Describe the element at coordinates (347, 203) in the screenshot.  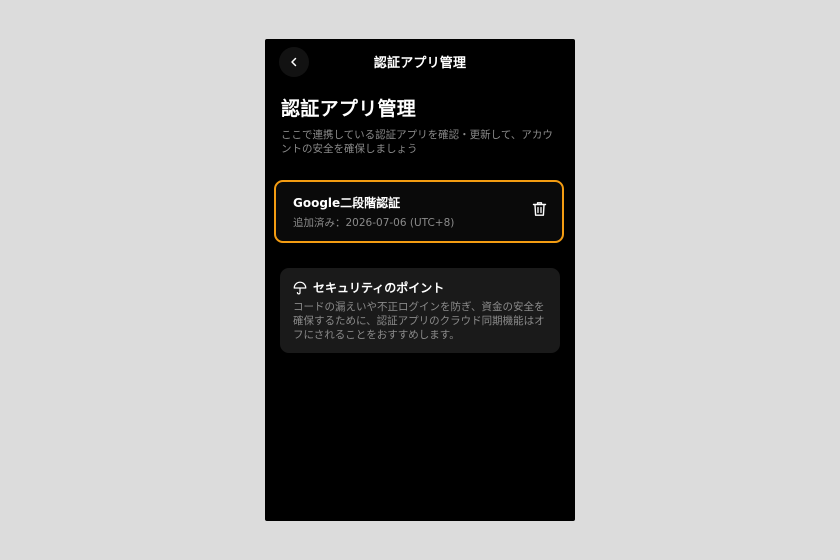
I see `authenticator-name: Google二段階認証` at that location.